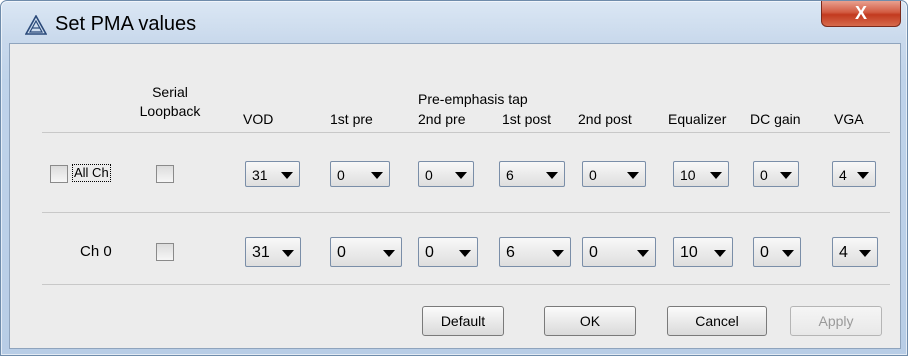 This screenshot has height=360, width=910. Describe the element at coordinates (849, 119) in the screenshot. I see `header-vga: VGA` at that location.